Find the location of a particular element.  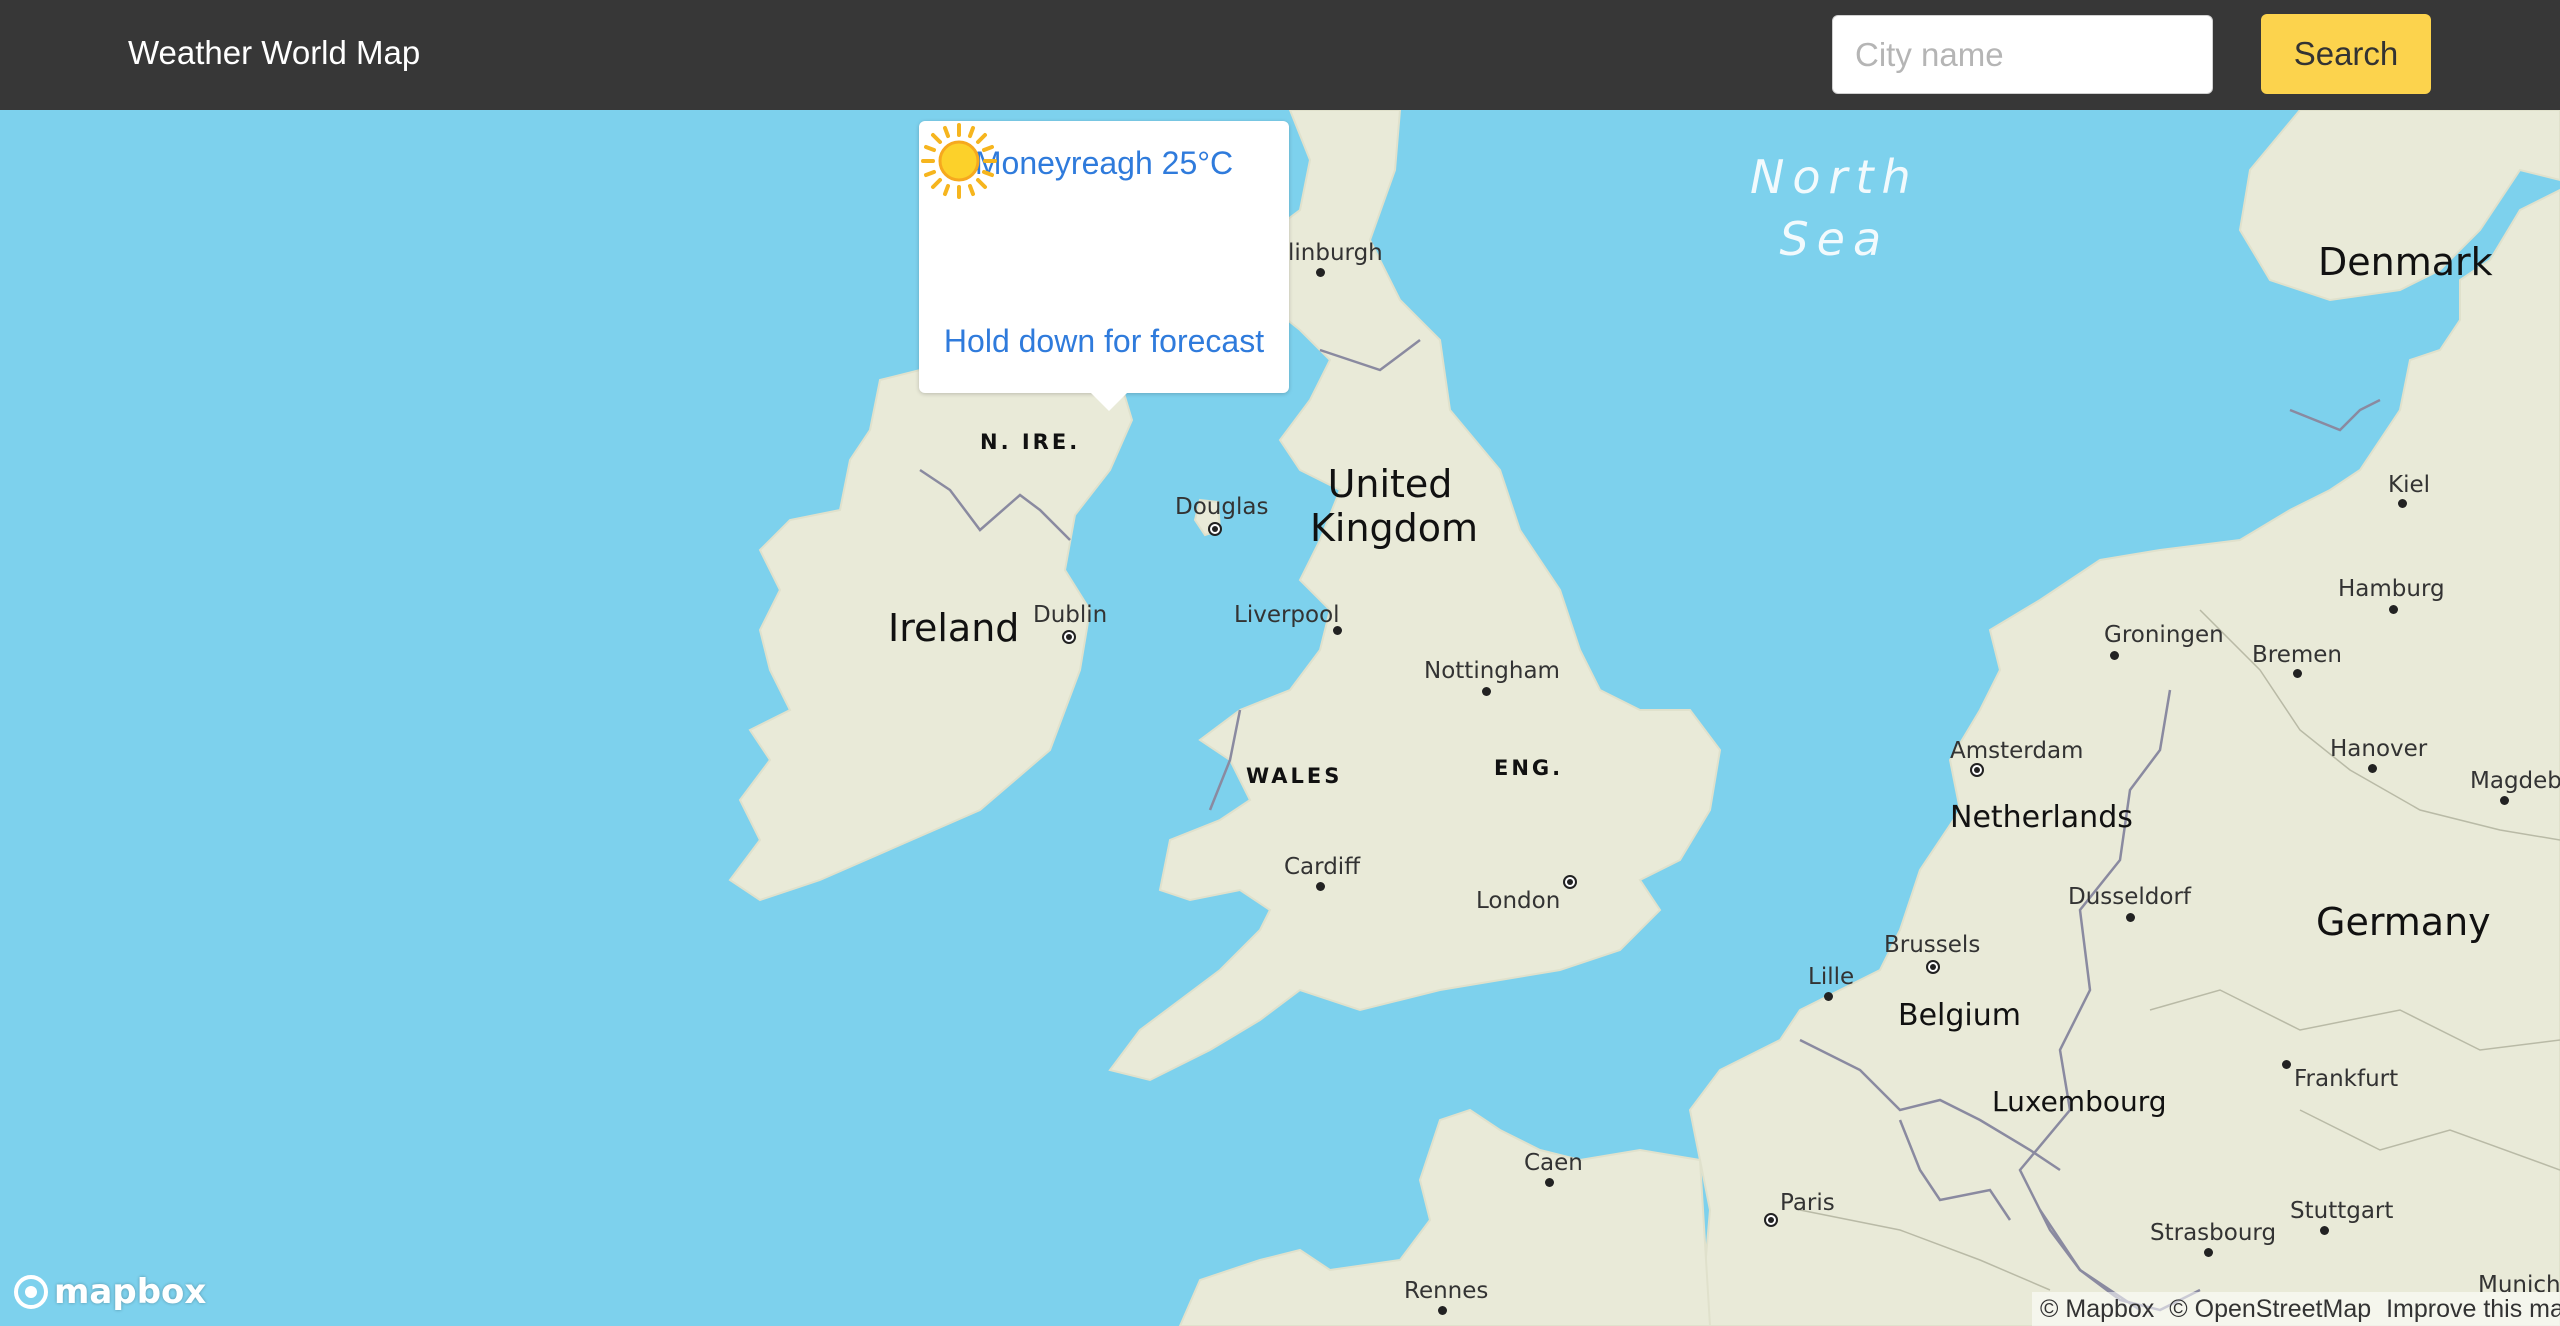

sea-label-north-sea: North Sea is located at coordinates (1834, 208).